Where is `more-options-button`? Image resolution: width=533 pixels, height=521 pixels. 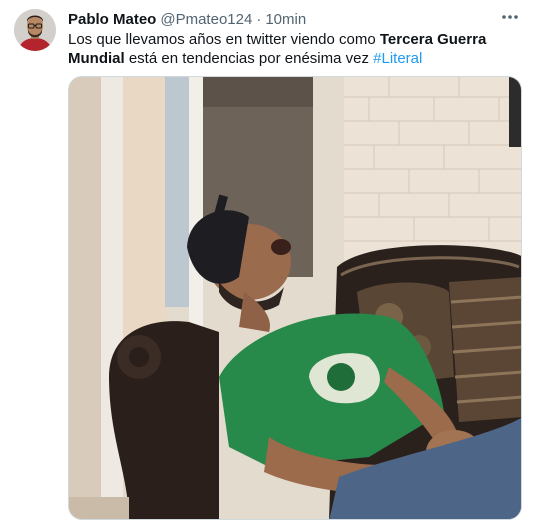
more-options-button is located at coordinates (510, 17).